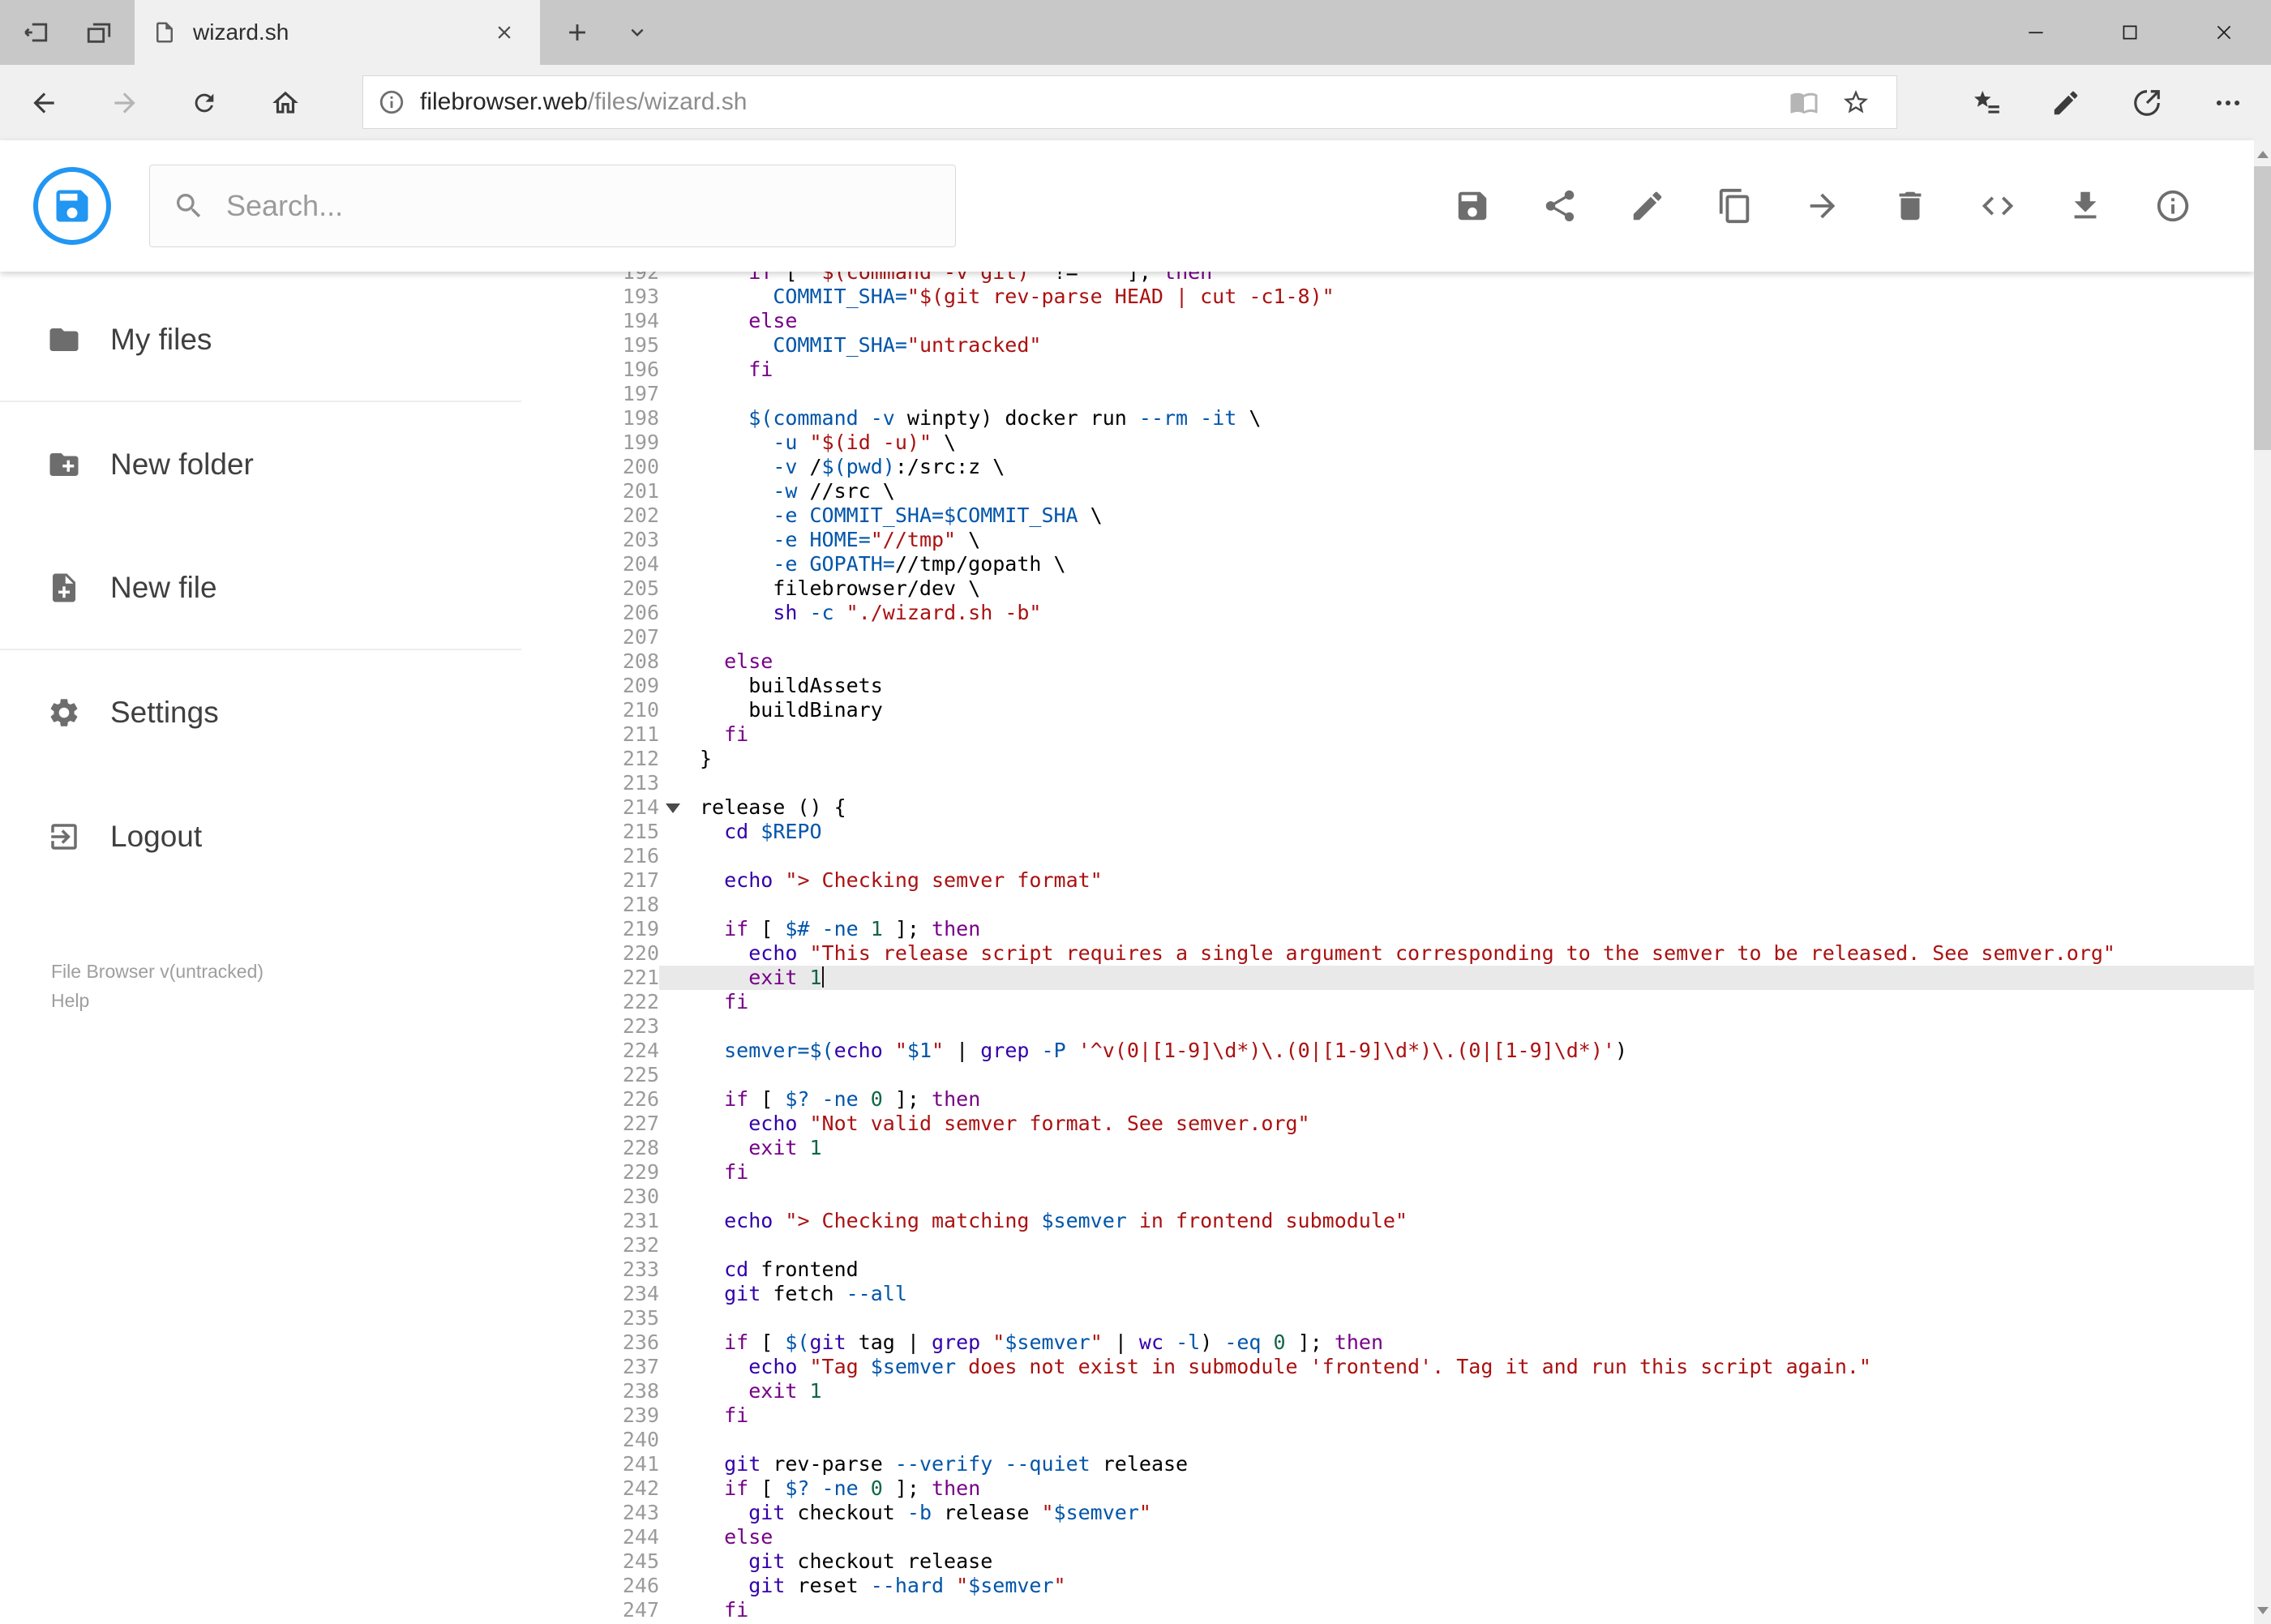 This screenshot has width=2271, height=1624. Describe the element at coordinates (1856, 102) in the screenshot. I see `add-favorite-button` at that location.